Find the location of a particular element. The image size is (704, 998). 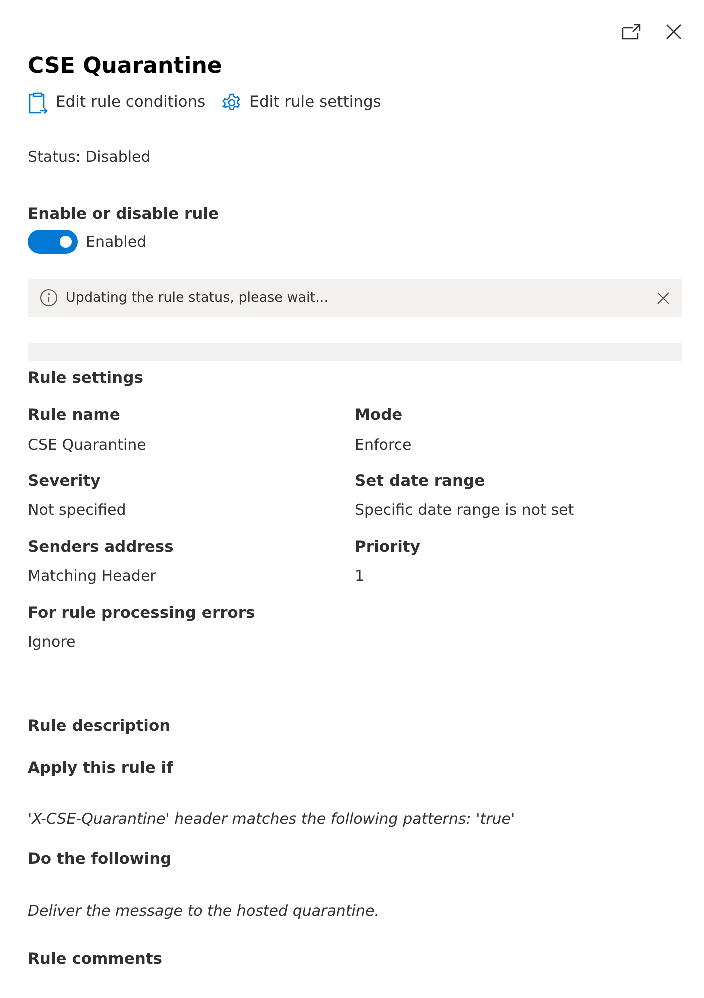

description-text: Deliver the message to the hosted quarantine. is located at coordinates (204, 911).